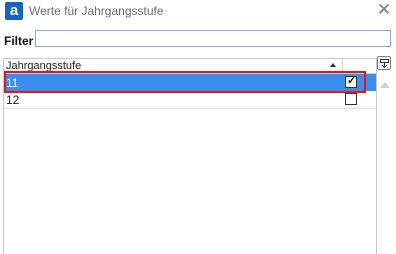 The height and width of the screenshot is (254, 396). What do you see at coordinates (213, 38) in the screenshot?
I see `filter-input` at bounding box center [213, 38].